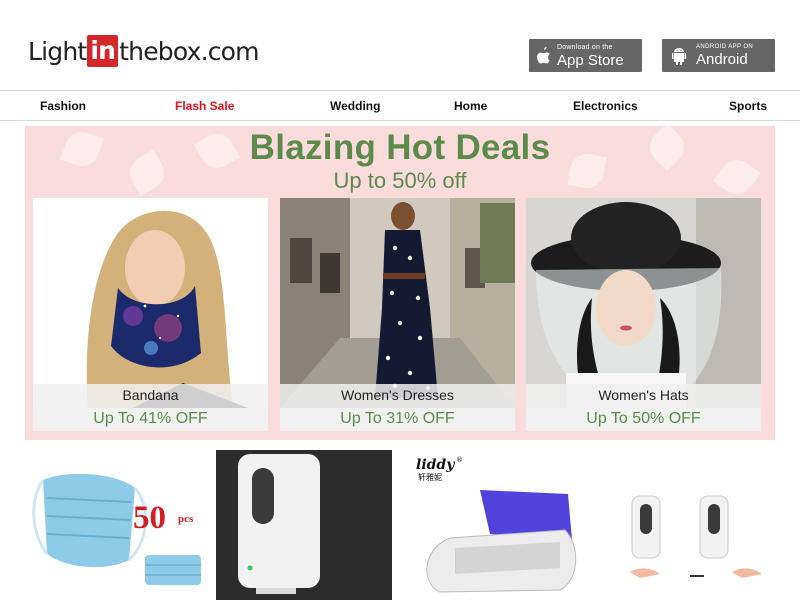 This screenshot has width=800, height=600. What do you see at coordinates (186, 519) in the screenshot?
I see `mask-count-unit: pcs` at bounding box center [186, 519].